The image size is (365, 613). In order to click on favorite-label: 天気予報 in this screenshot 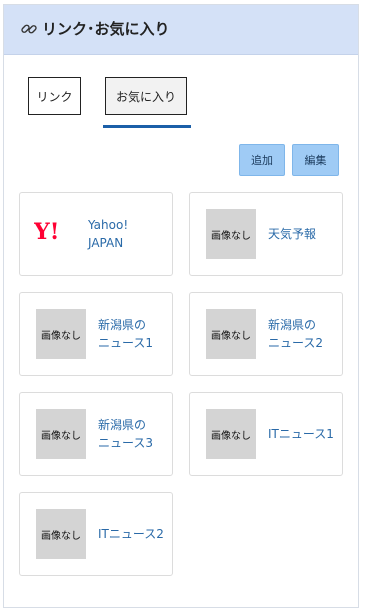, I will do `click(292, 234)`.